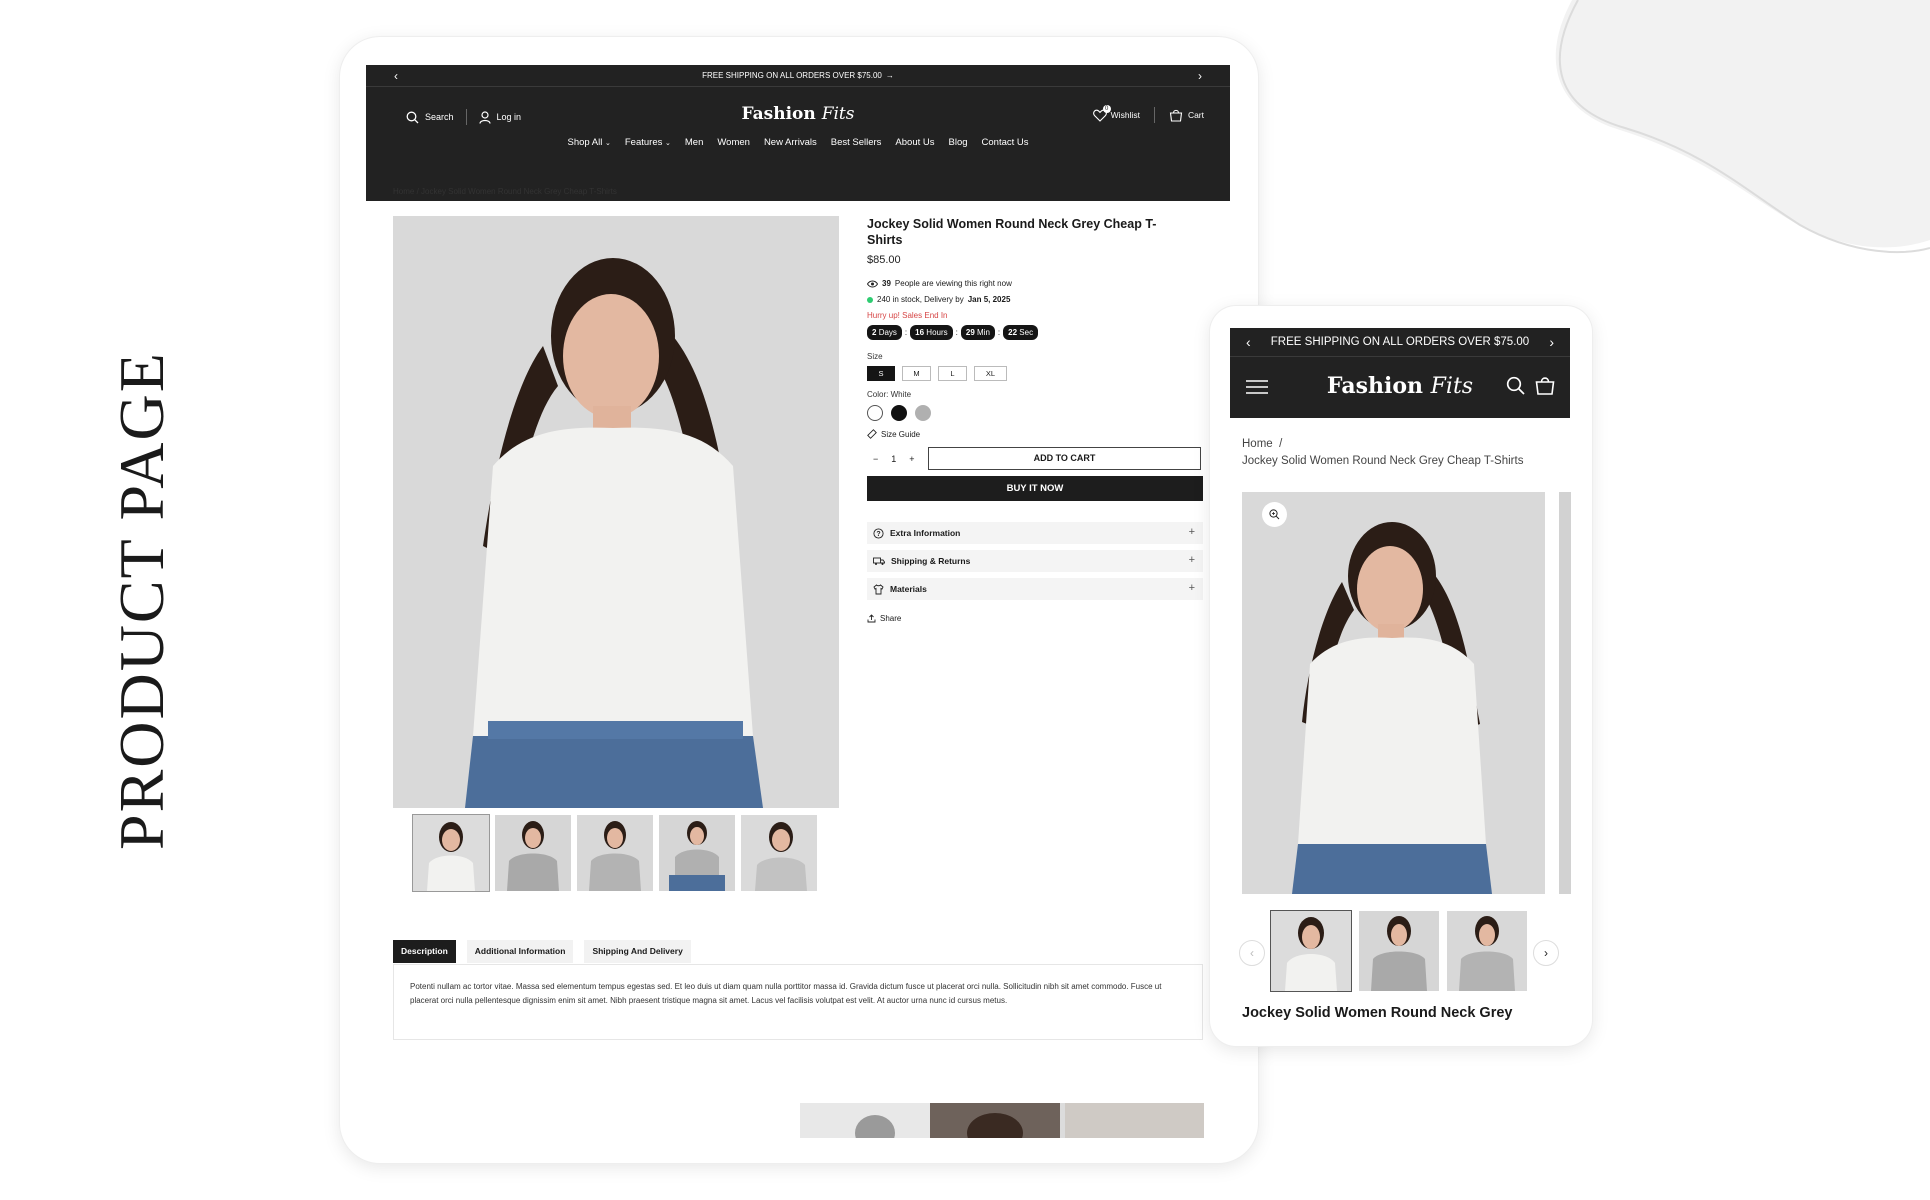  I want to click on timer-value: 16, so click(920, 332).